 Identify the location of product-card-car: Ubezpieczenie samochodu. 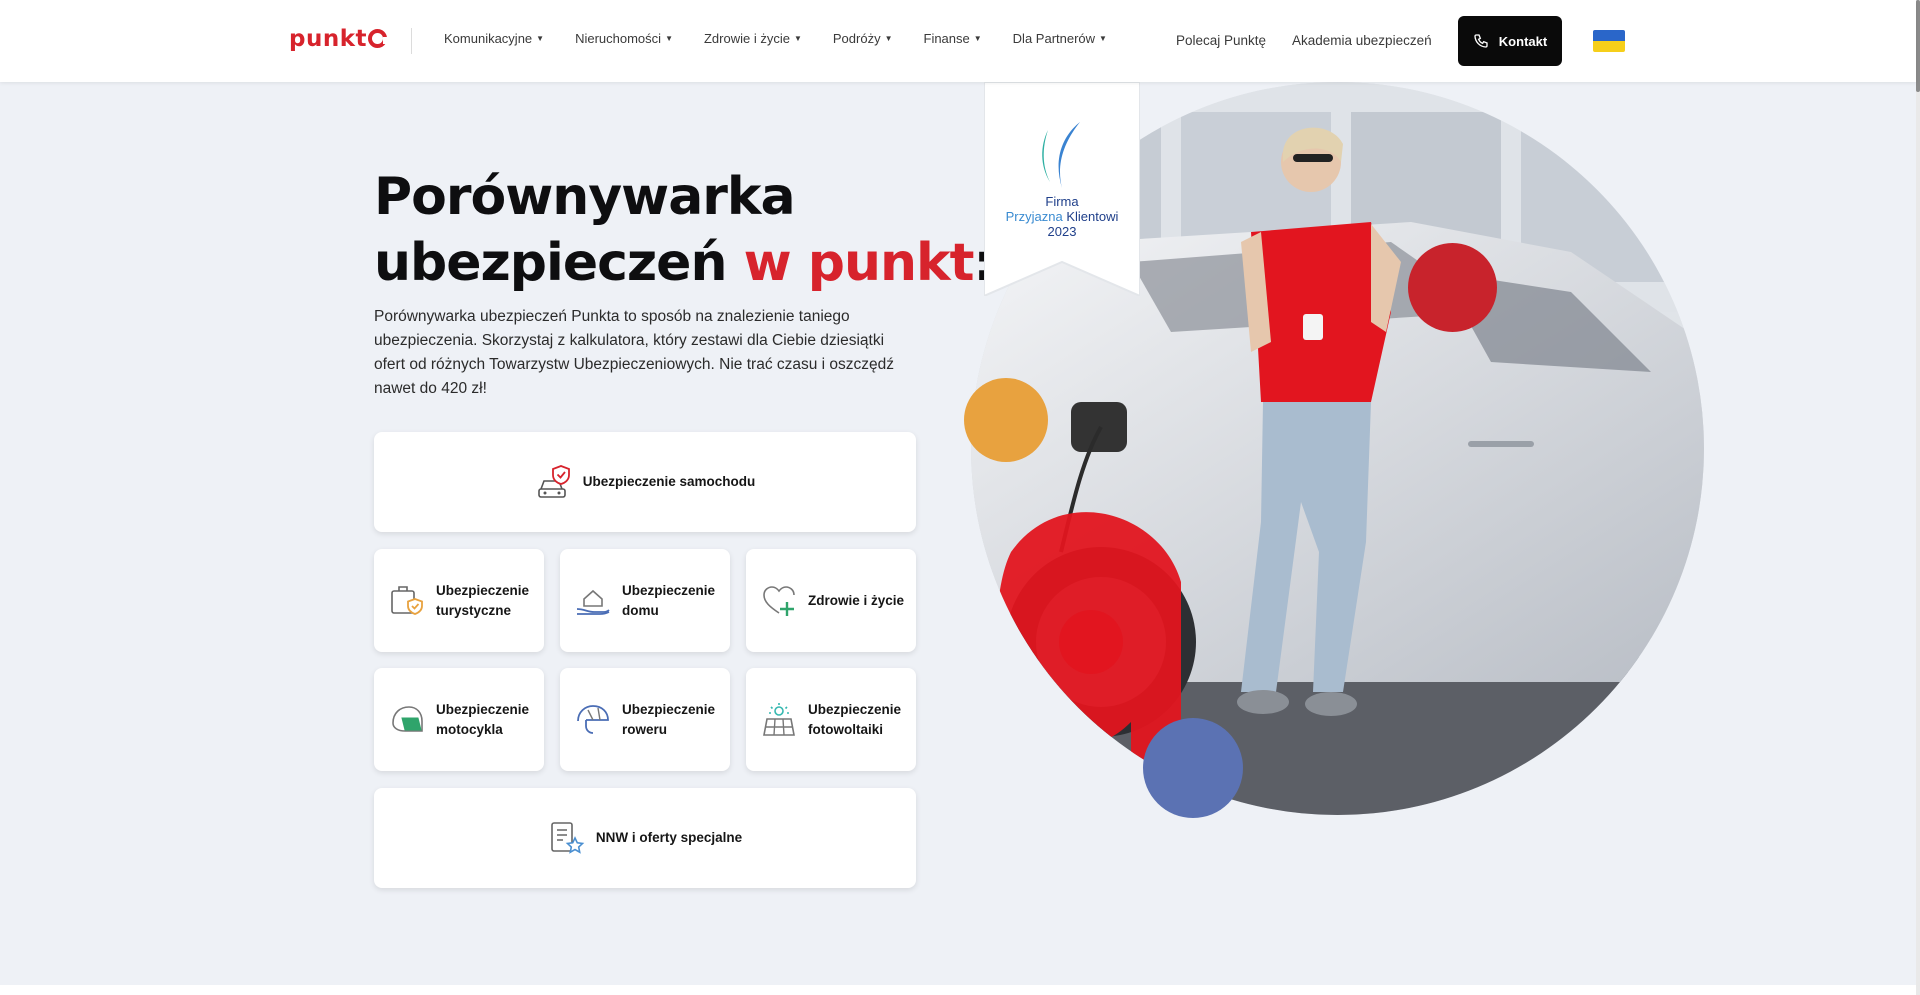
(645, 482).